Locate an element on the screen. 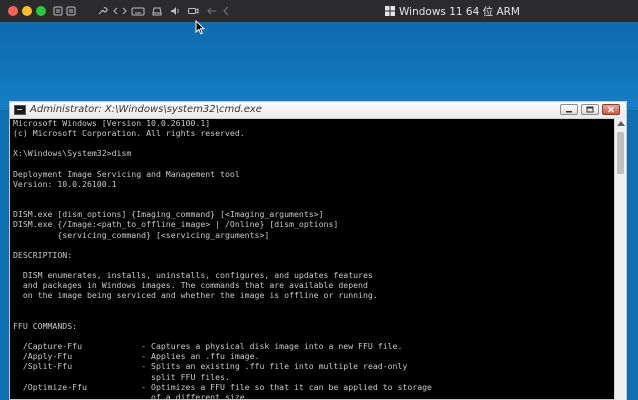  minimize-window-button is located at coordinates (27, 11).